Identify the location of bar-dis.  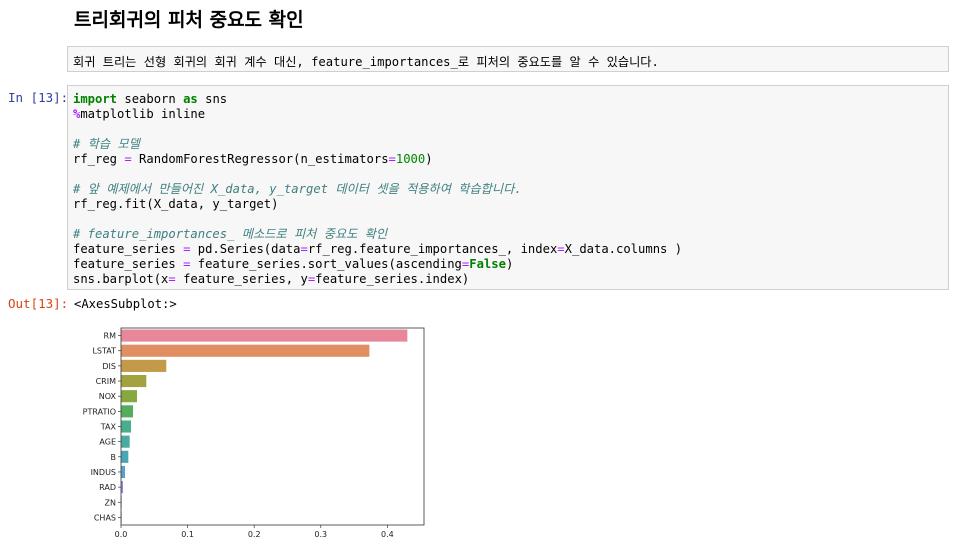
(144, 365).